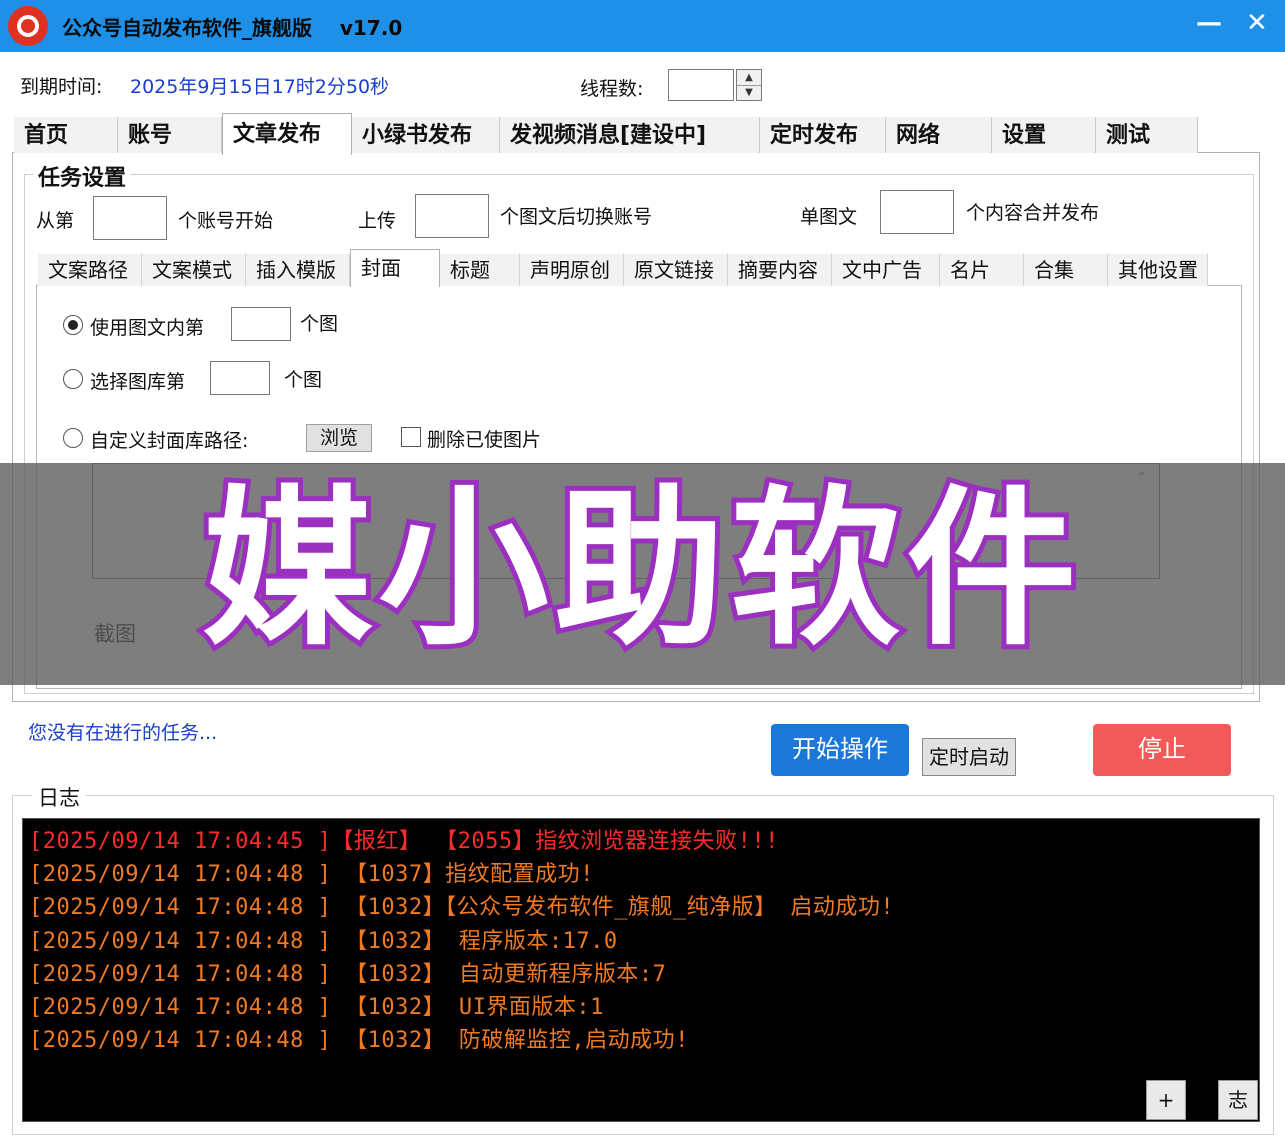 The image size is (1285, 1143). Describe the element at coordinates (1066, 270) in the screenshot. I see `subtab-collection: 合集` at that location.